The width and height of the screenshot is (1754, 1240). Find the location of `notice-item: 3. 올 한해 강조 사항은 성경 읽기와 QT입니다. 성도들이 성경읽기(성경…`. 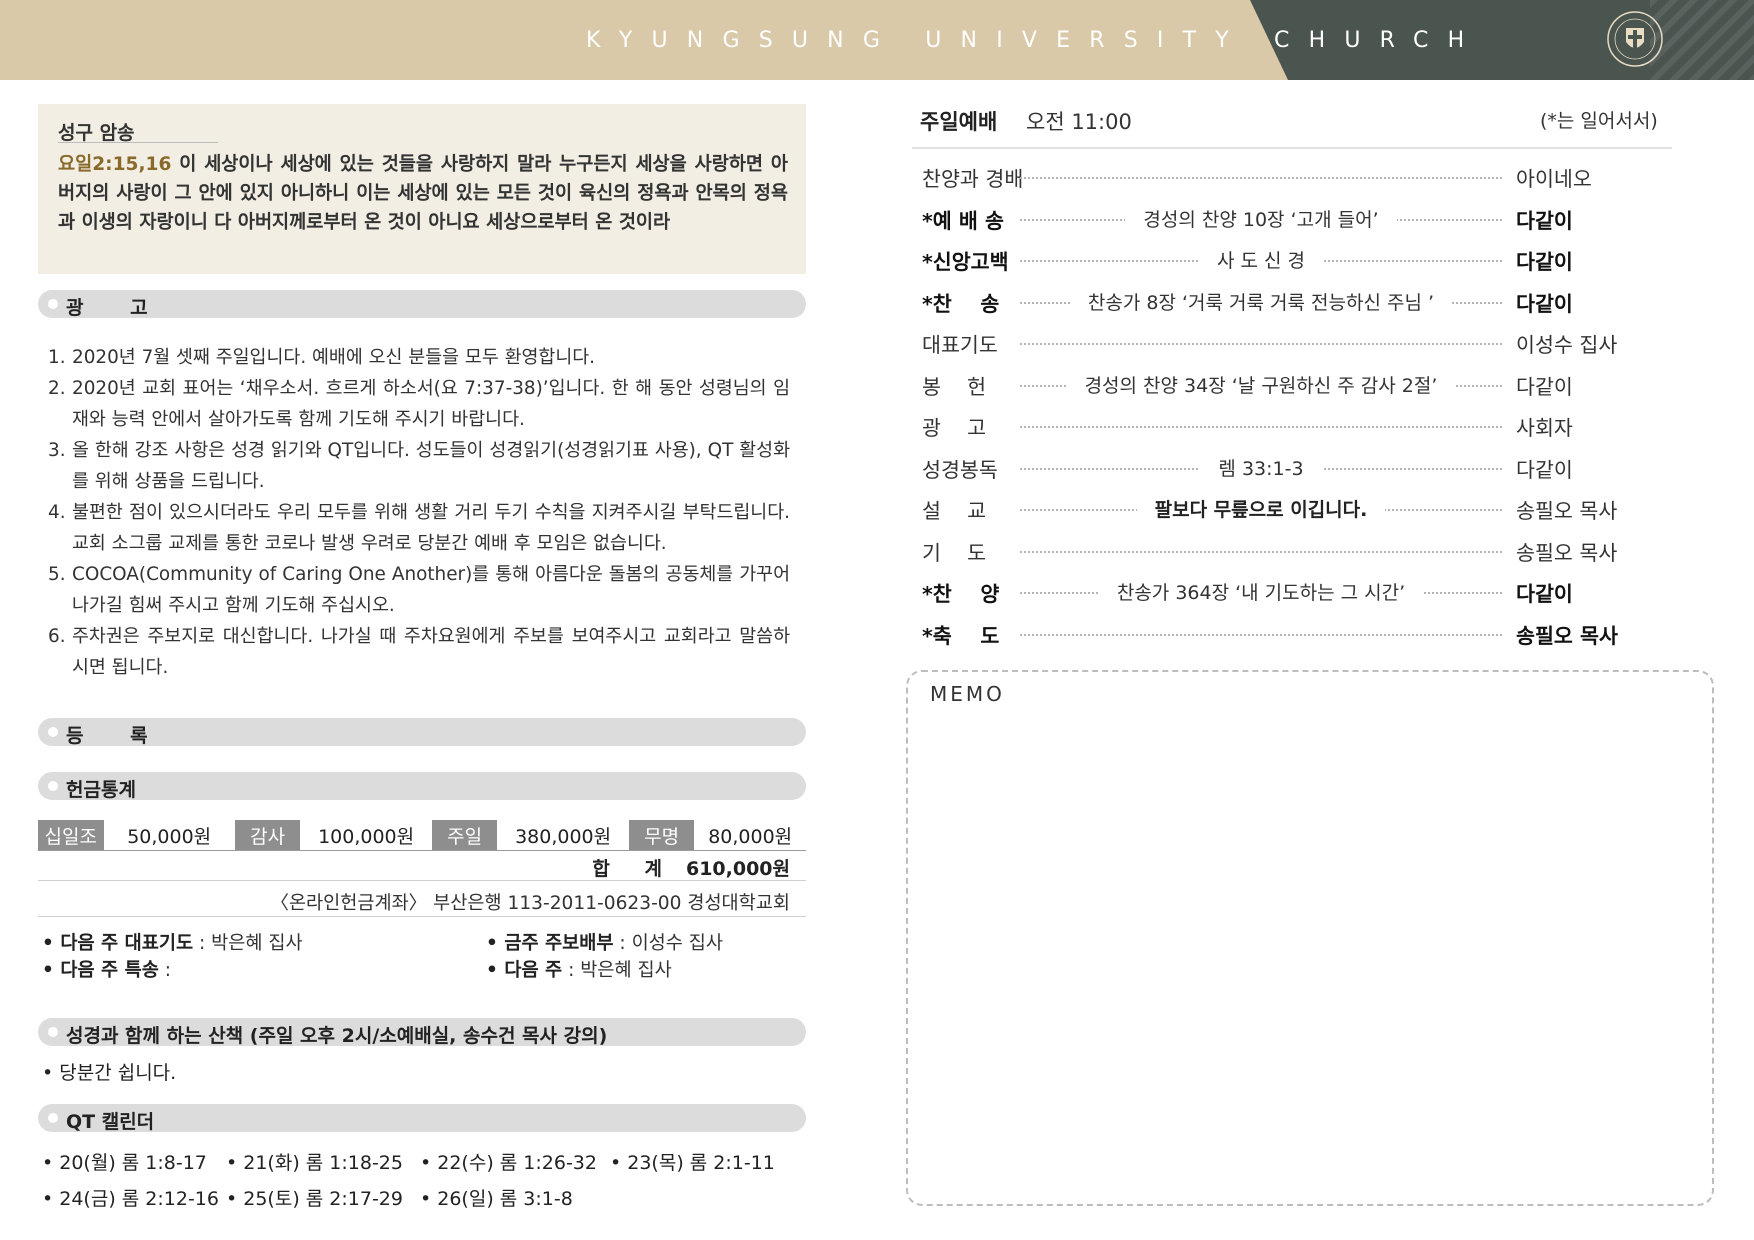

notice-item: 3. 올 한해 강조 사항은 성경 읽기와 QT입니다. 성도들이 성경읽기(성경… is located at coordinates (419, 466).